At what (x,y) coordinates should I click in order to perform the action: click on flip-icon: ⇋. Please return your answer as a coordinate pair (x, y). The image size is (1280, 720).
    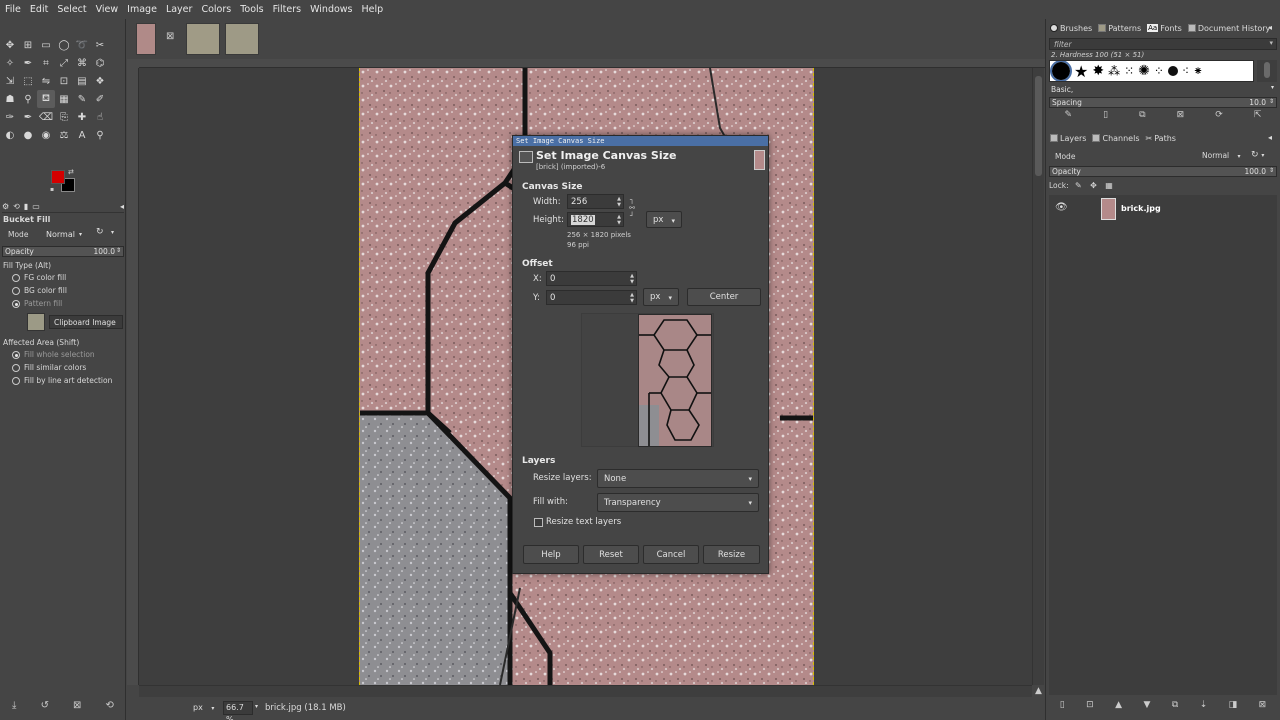
    Looking at the image, I should click on (46, 81).